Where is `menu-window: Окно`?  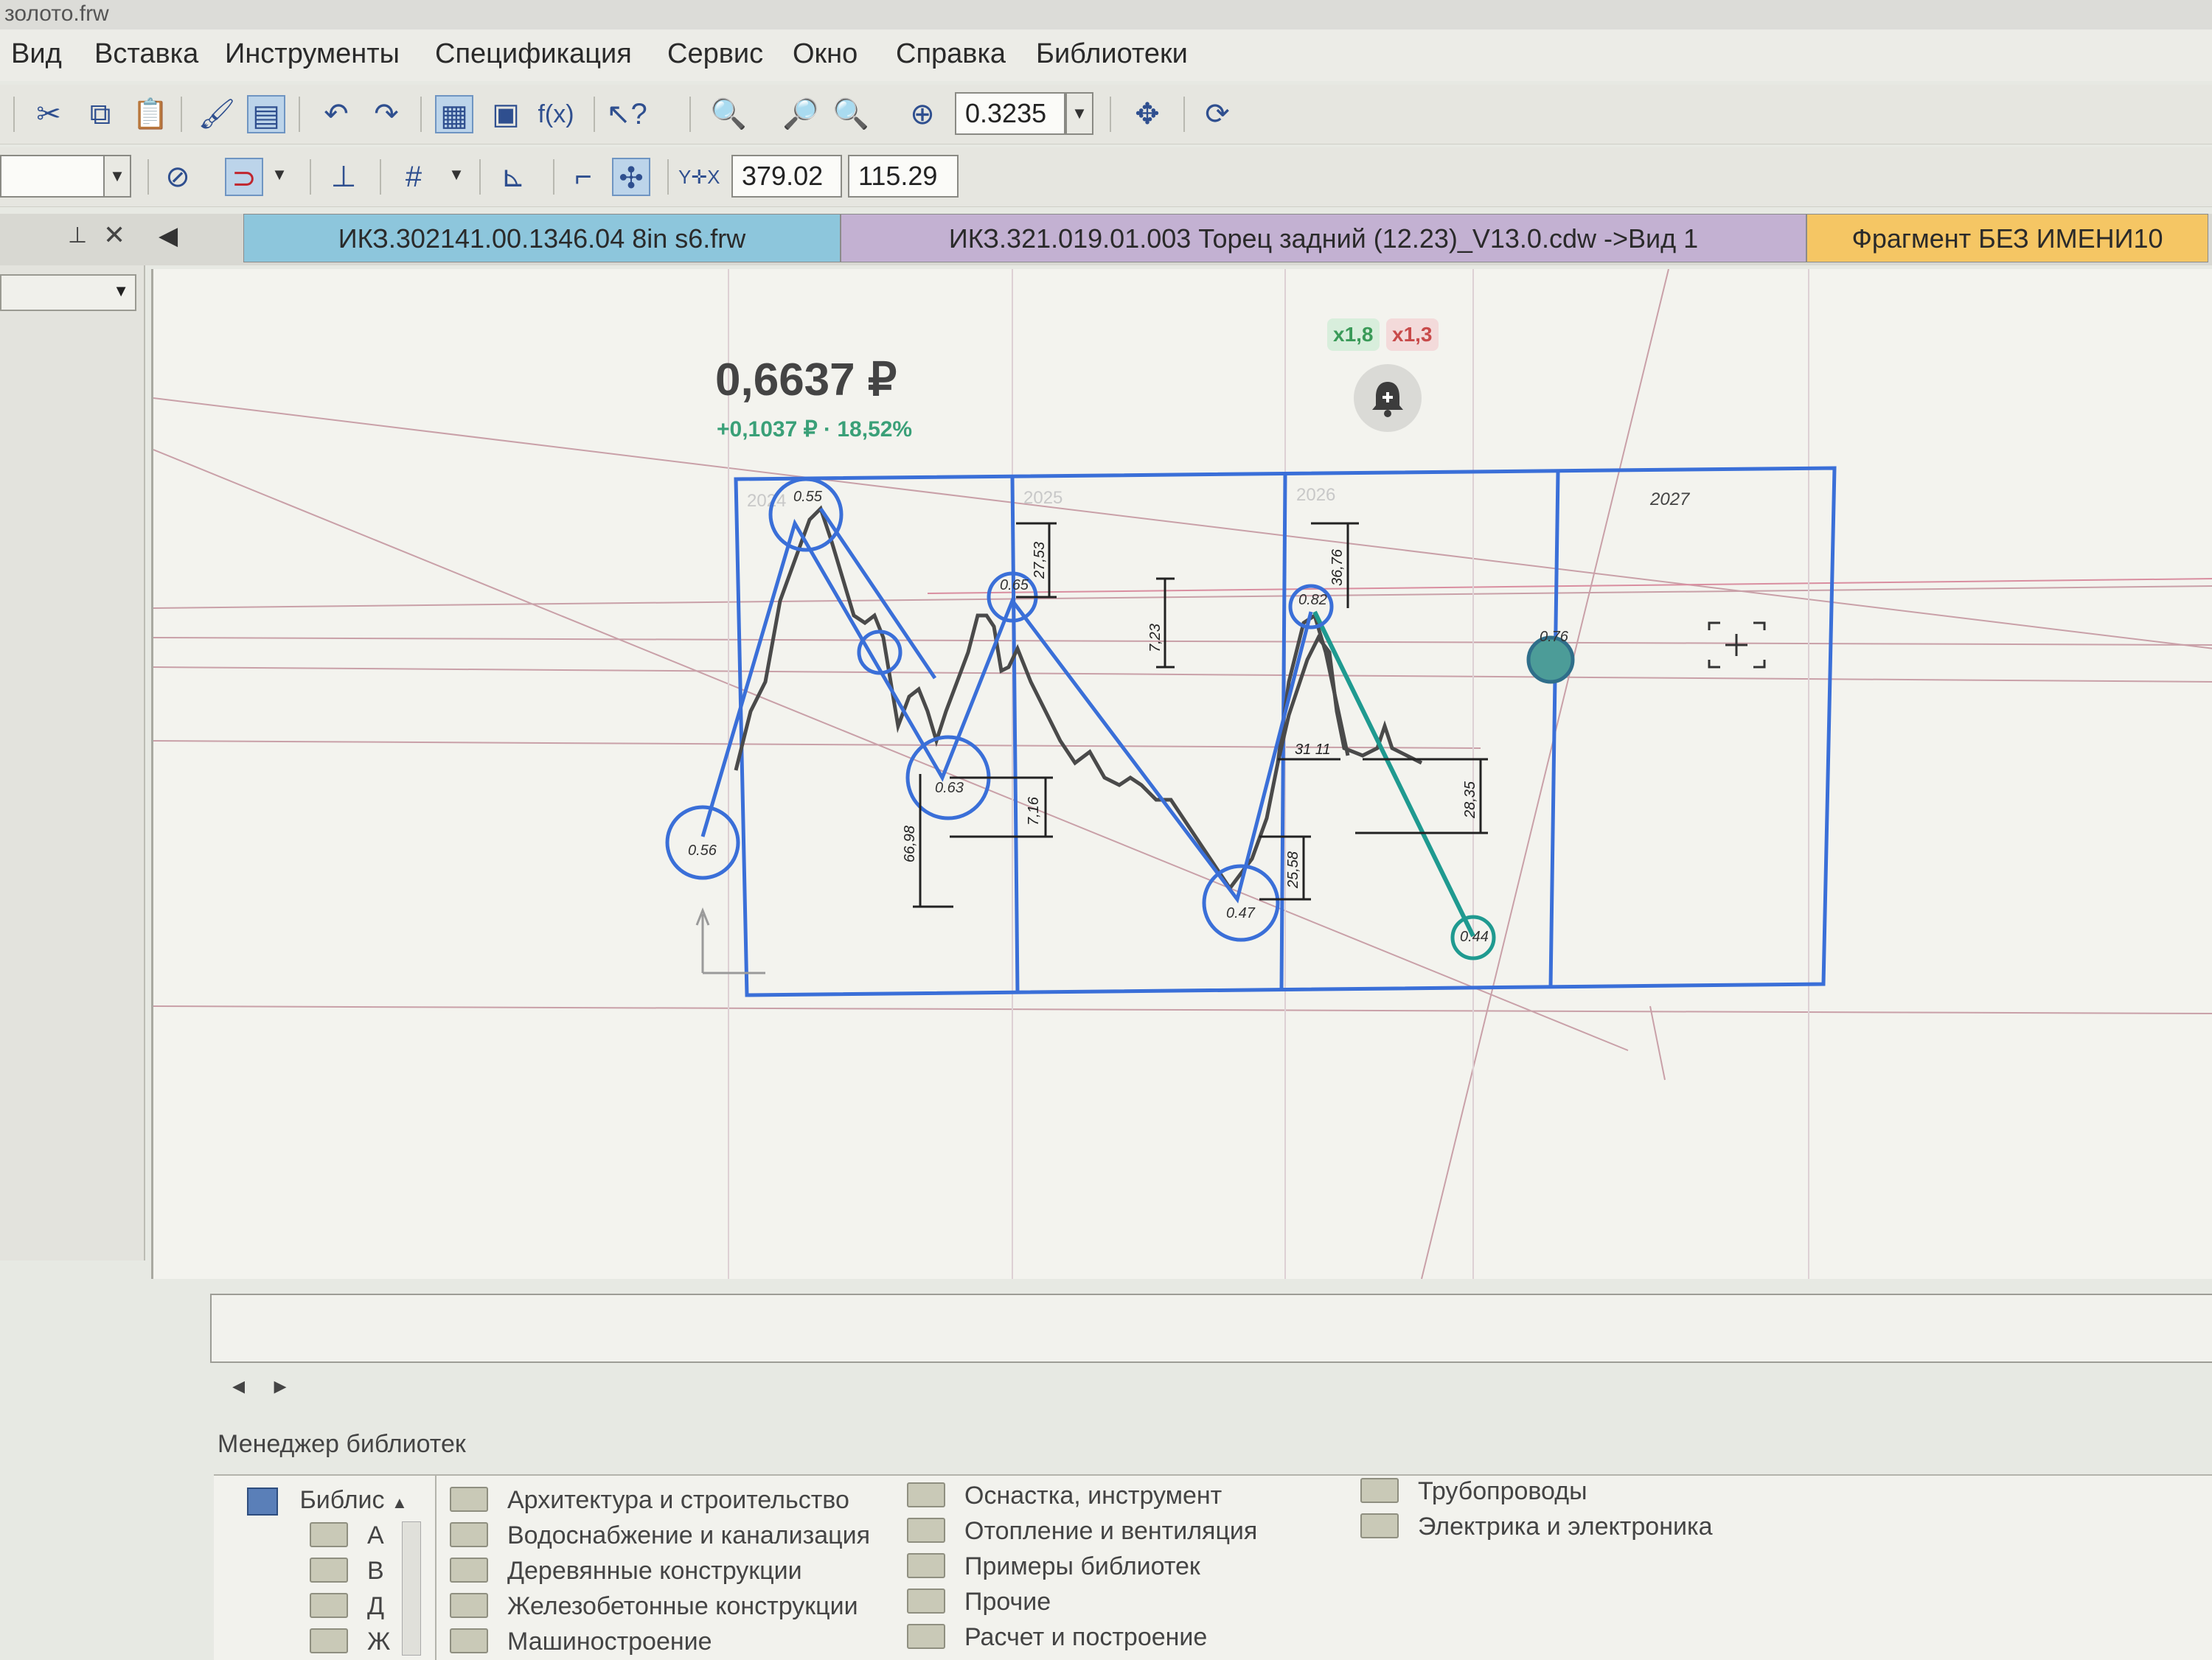
menu-window: Окно is located at coordinates (825, 54).